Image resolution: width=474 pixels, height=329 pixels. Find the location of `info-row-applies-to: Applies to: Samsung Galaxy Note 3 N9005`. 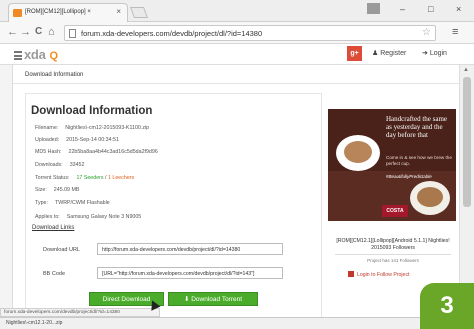

info-row-applies-to: Applies to: Samsung Galaxy Note 3 N9005 is located at coordinates (88, 217).